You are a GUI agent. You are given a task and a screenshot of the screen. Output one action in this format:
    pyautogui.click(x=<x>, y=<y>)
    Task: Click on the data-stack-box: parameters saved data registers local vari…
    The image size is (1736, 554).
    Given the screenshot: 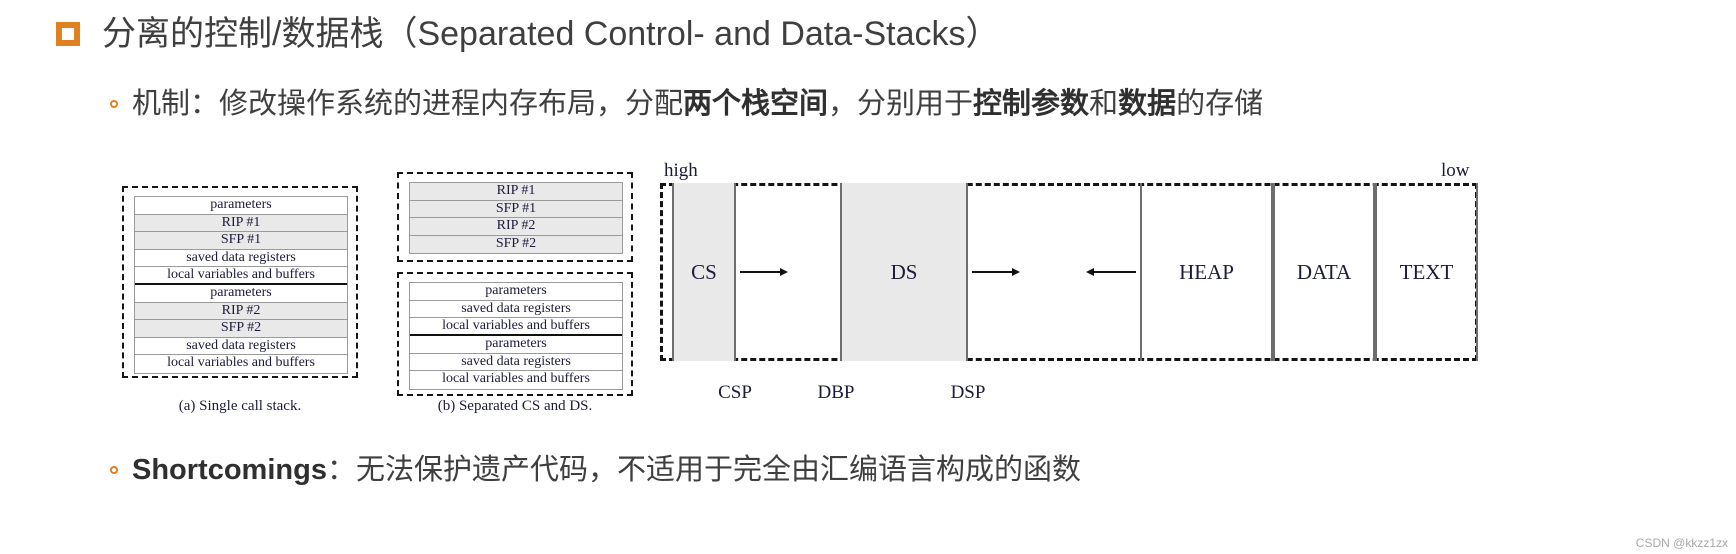 What is the action you would take?
    pyautogui.click(x=516, y=336)
    